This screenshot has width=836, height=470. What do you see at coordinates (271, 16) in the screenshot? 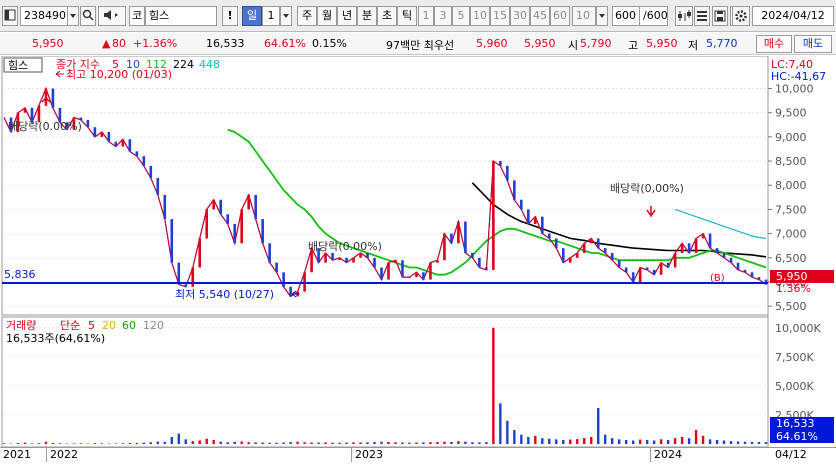
I see `period-count-input: 1` at bounding box center [271, 16].